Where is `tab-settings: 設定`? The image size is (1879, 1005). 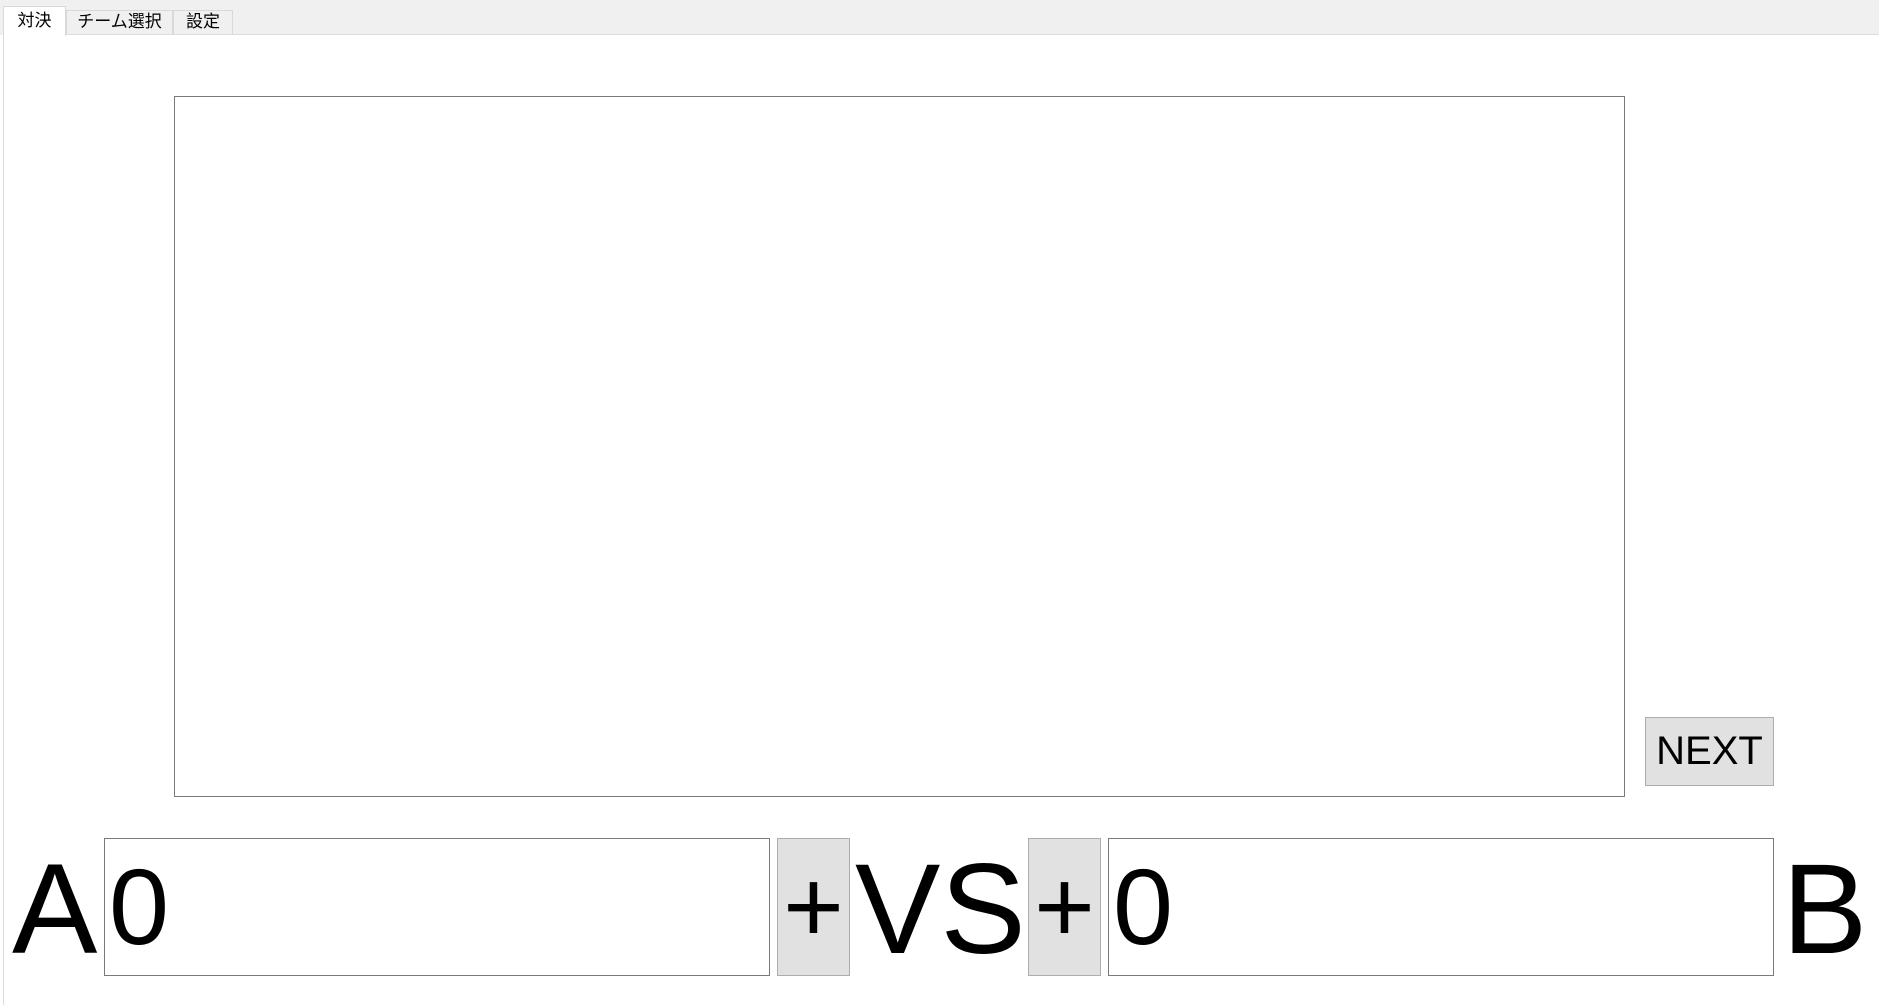 tab-settings: 設定 is located at coordinates (203, 22).